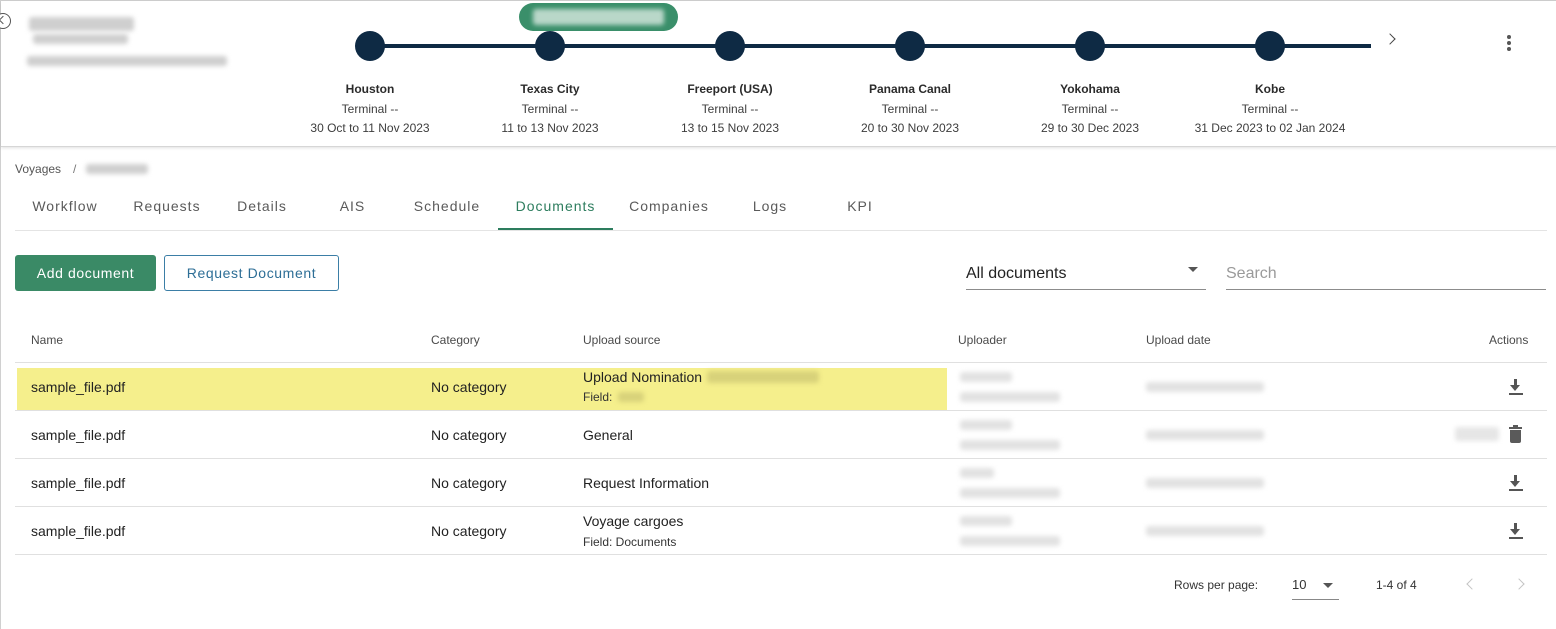 This screenshot has height=629, width=1556. Describe the element at coordinates (870, 46) in the screenshot. I see `timeline-line` at that location.